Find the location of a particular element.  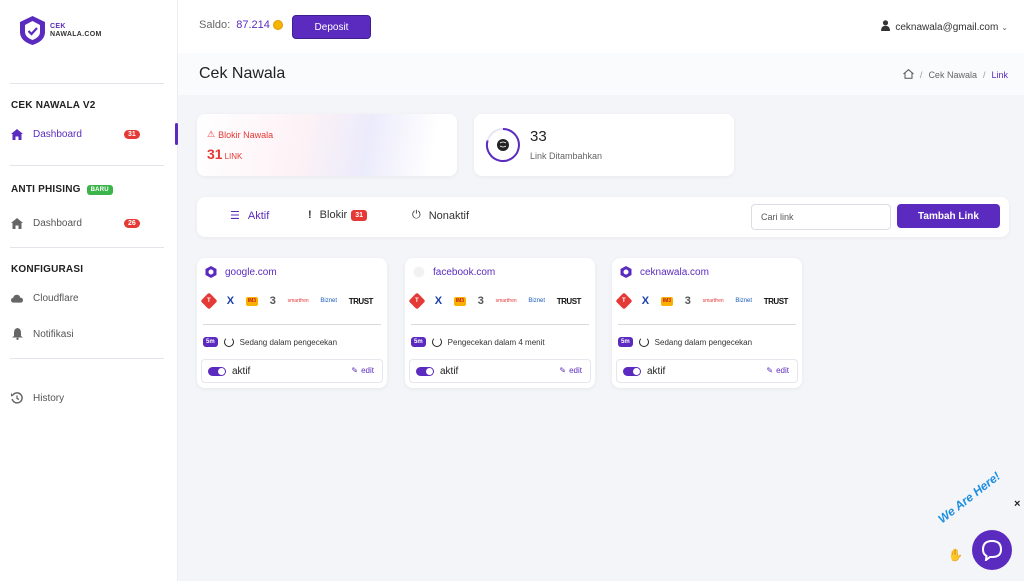

spinner-icon is located at coordinates (436, 342).